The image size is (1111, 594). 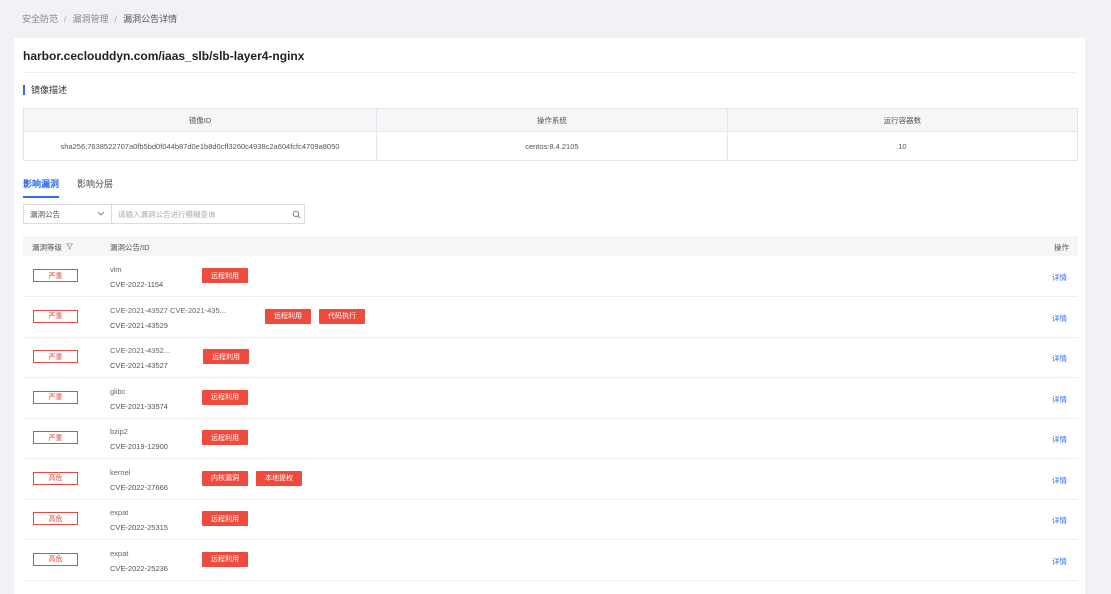 I want to click on vuln-id: CVE-2022-27666, so click(x=139, y=487).